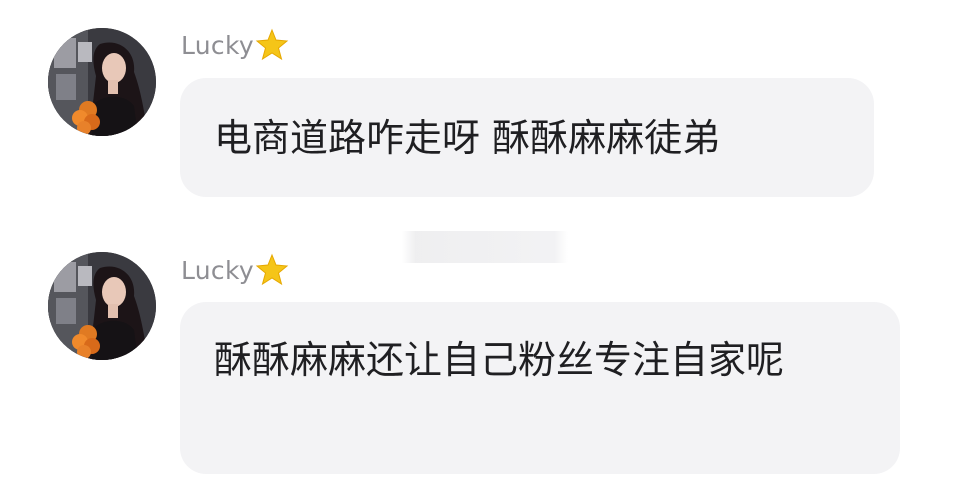  What do you see at coordinates (217, 270) in the screenshot?
I see `sender-name: Lucky` at bounding box center [217, 270].